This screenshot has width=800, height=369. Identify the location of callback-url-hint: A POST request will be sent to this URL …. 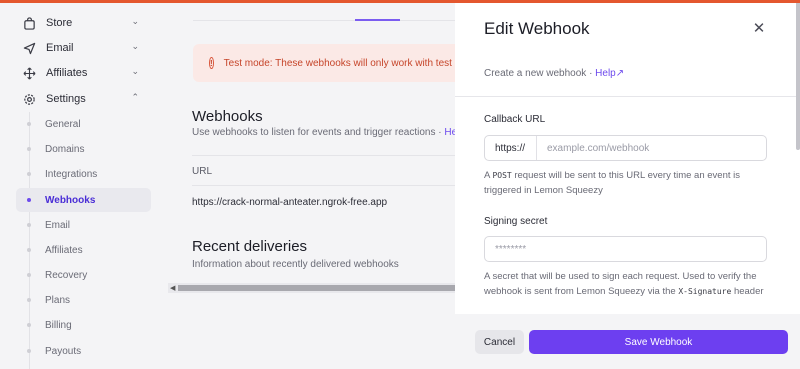
(612, 183).